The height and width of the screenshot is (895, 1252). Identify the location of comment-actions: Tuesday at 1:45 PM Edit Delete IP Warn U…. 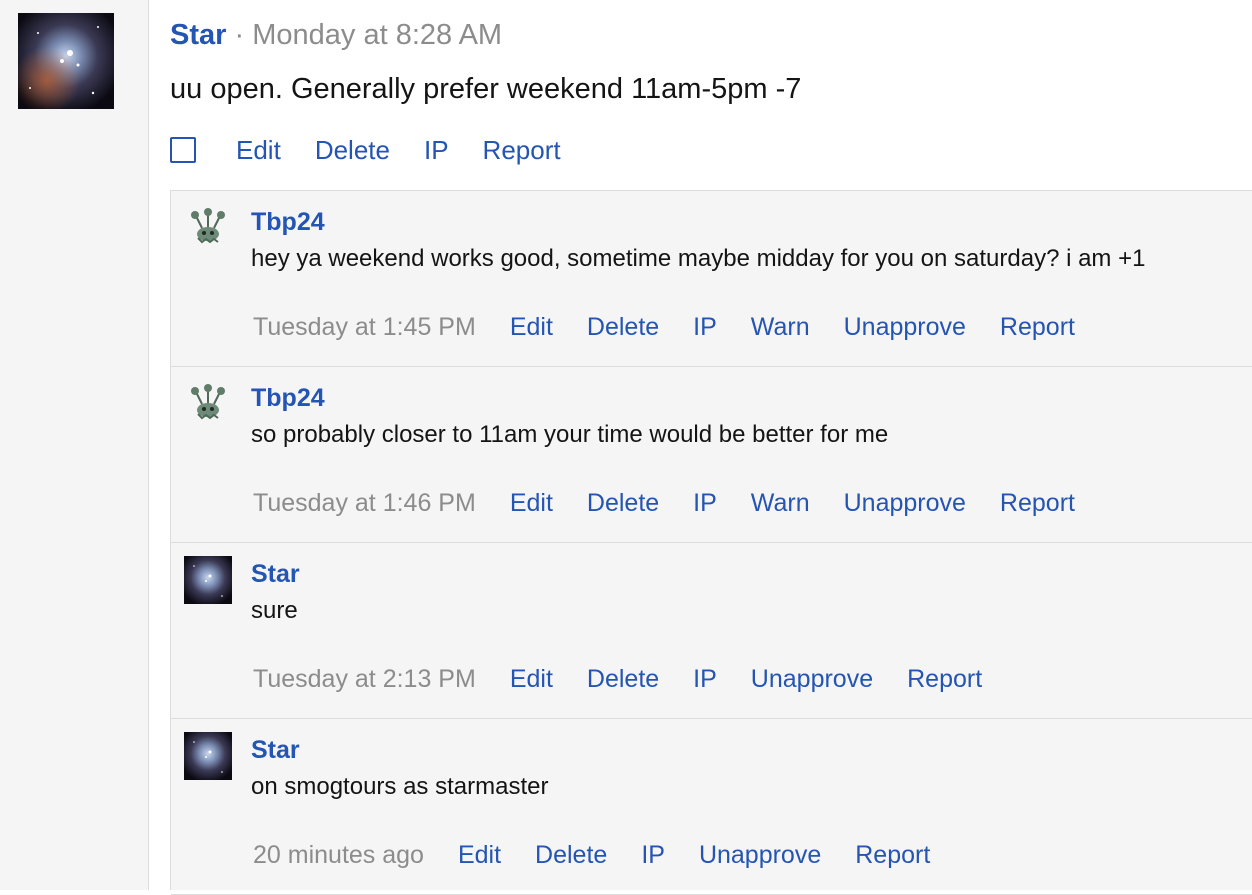
(681, 327).